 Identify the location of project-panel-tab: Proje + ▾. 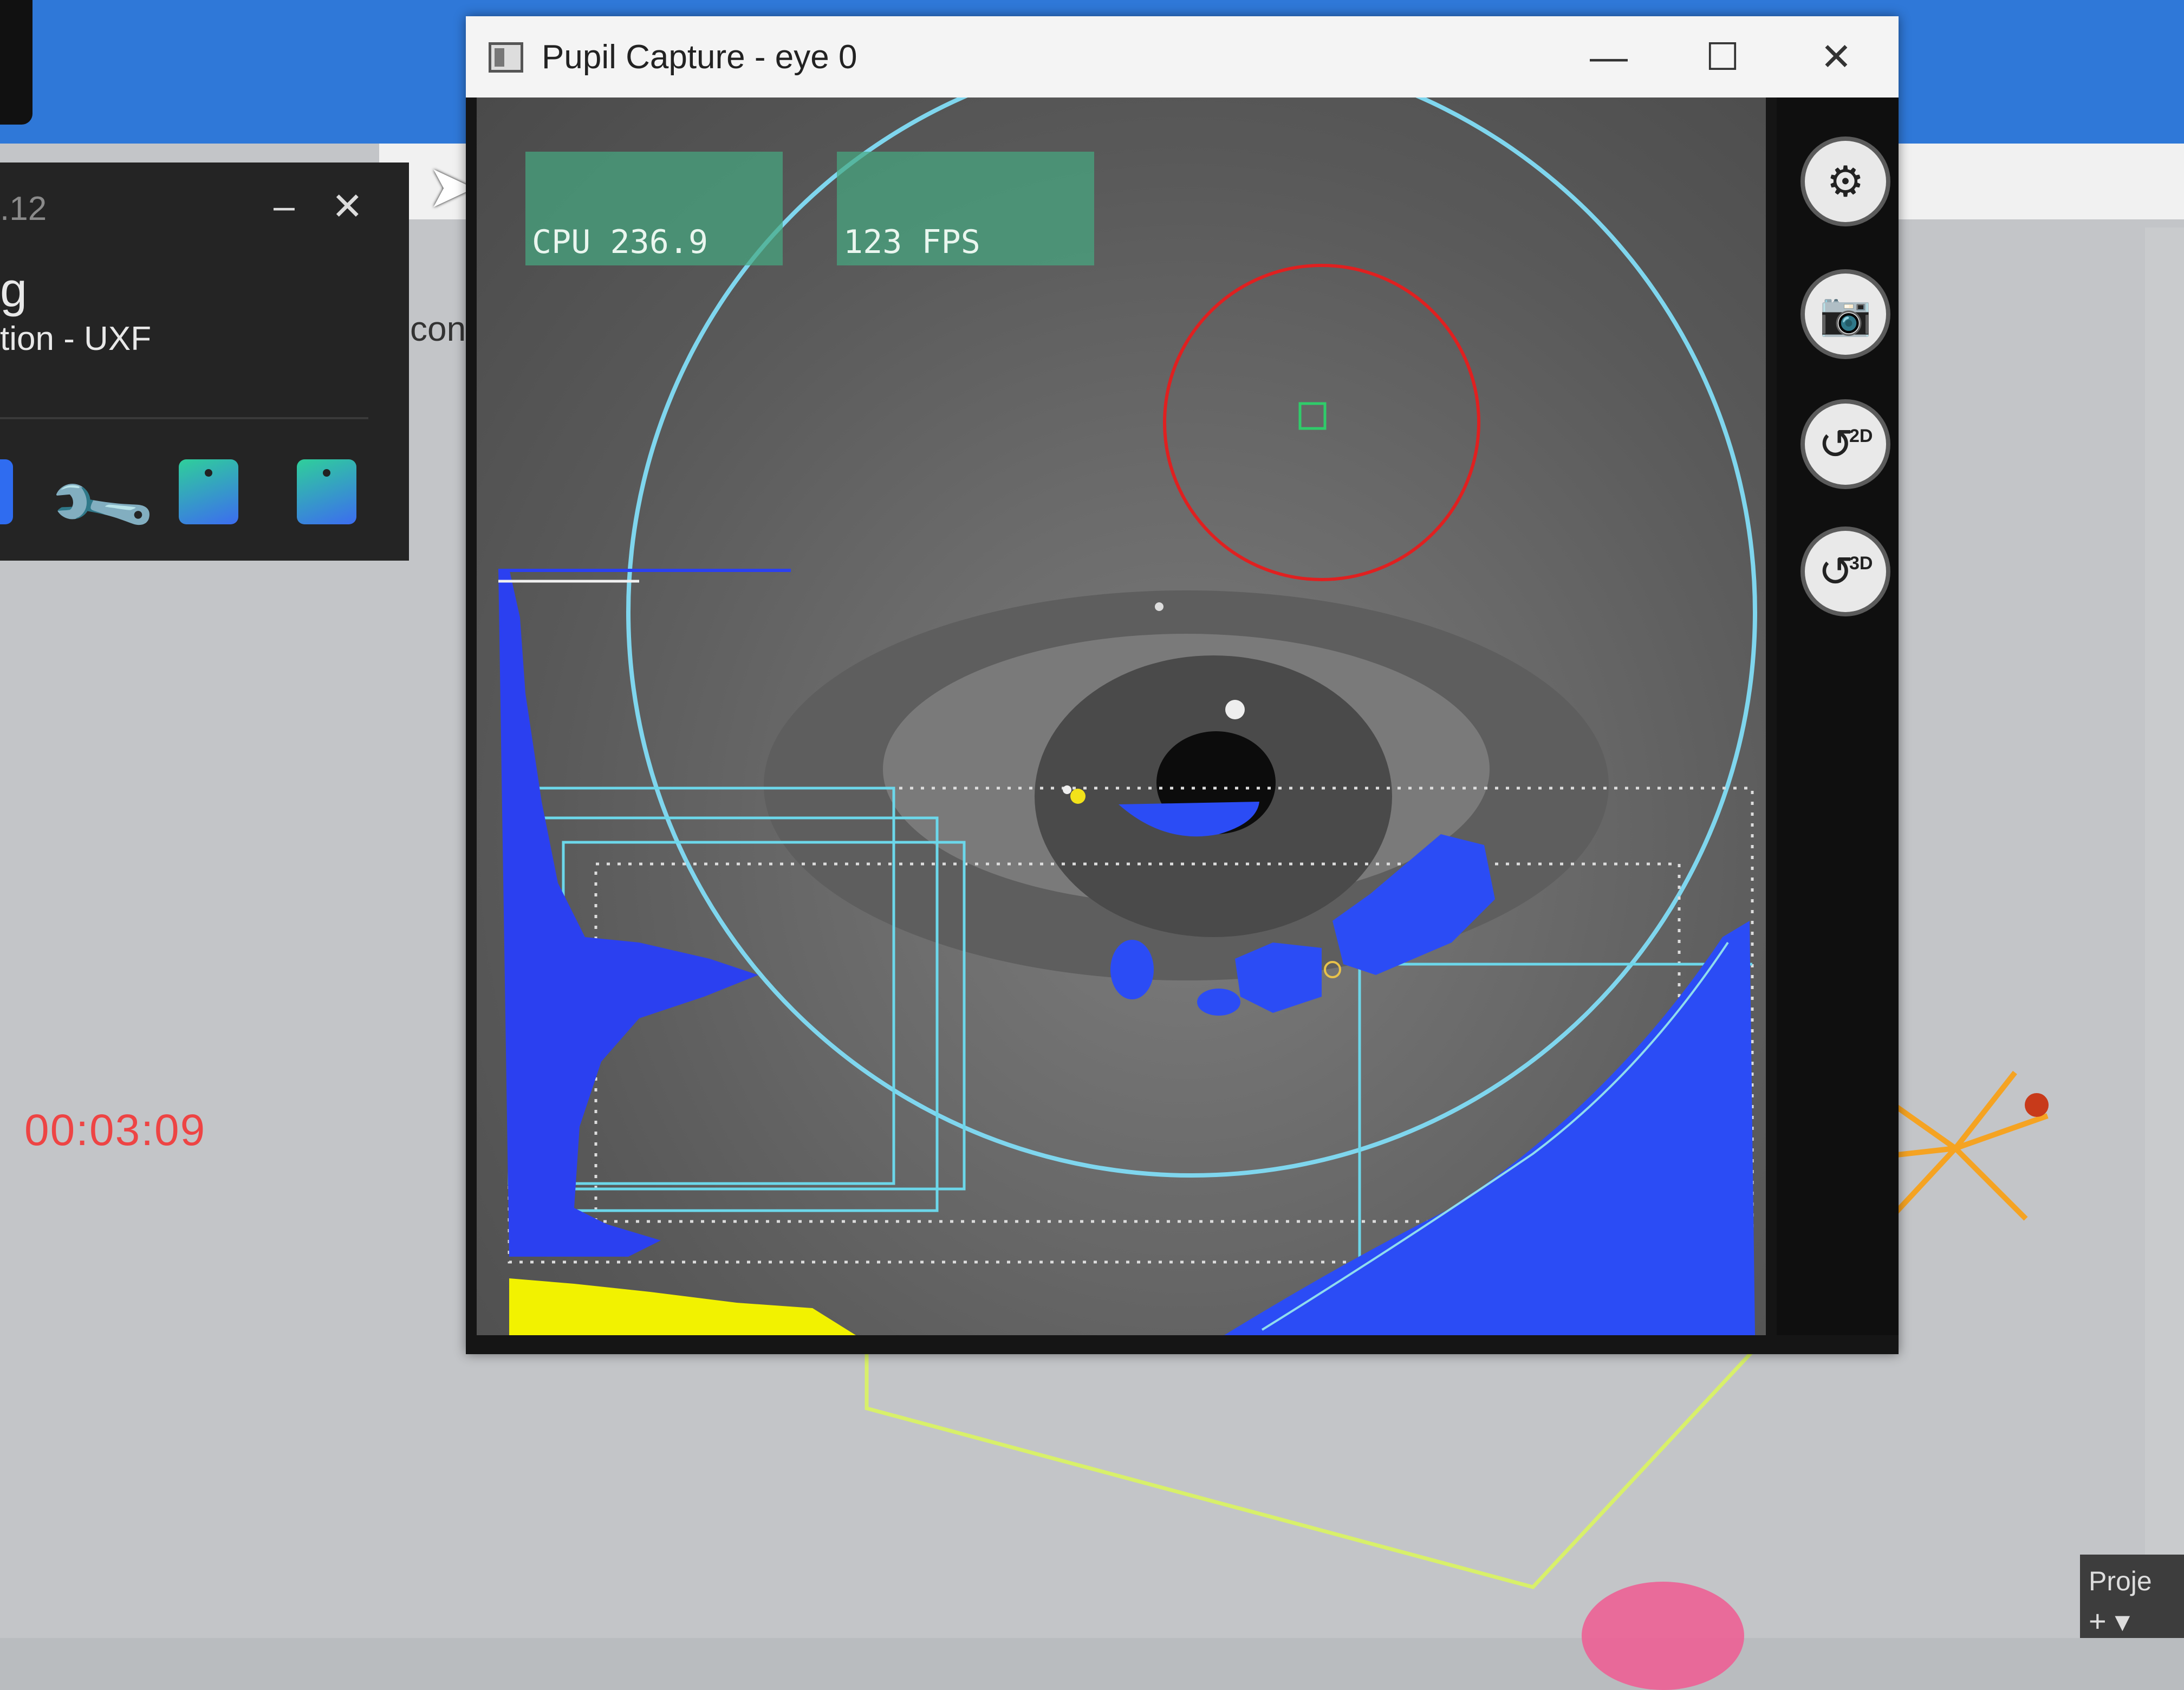
(2132, 1596).